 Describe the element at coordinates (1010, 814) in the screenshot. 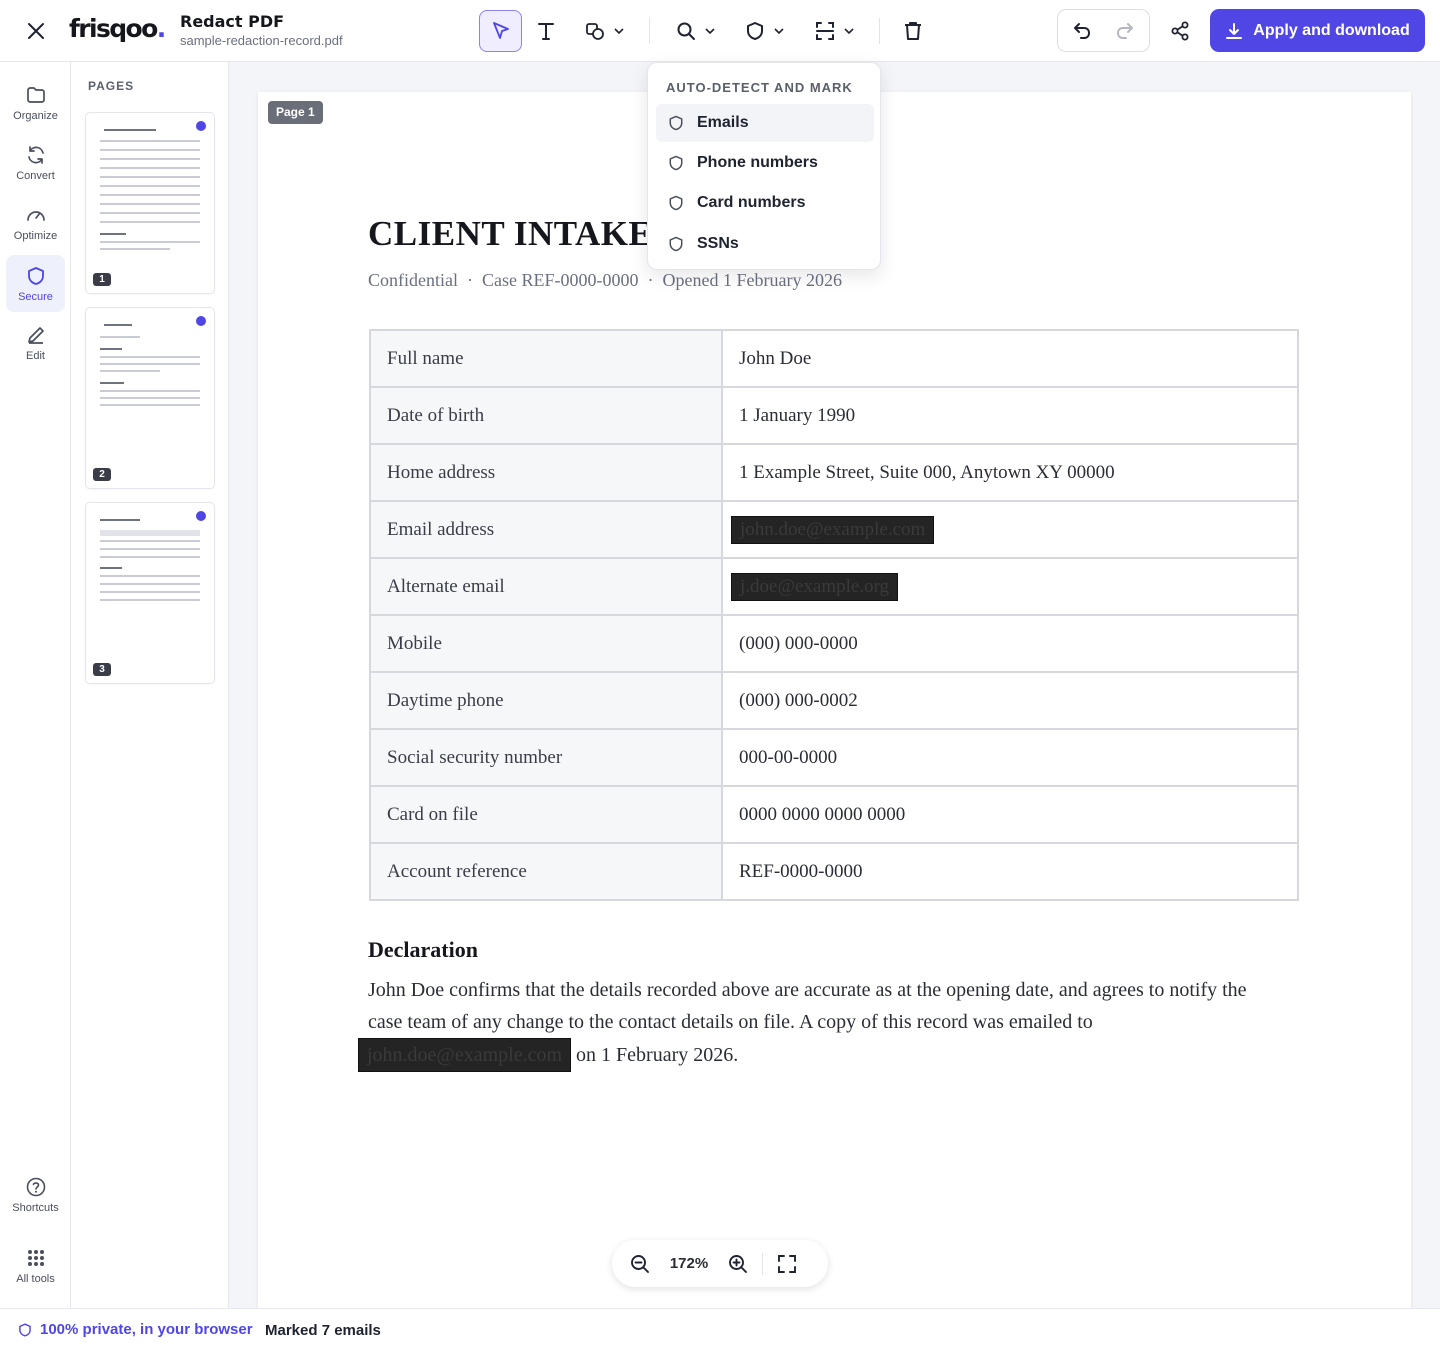

I see `row-value: 0000 0000 0000 0000` at that location.